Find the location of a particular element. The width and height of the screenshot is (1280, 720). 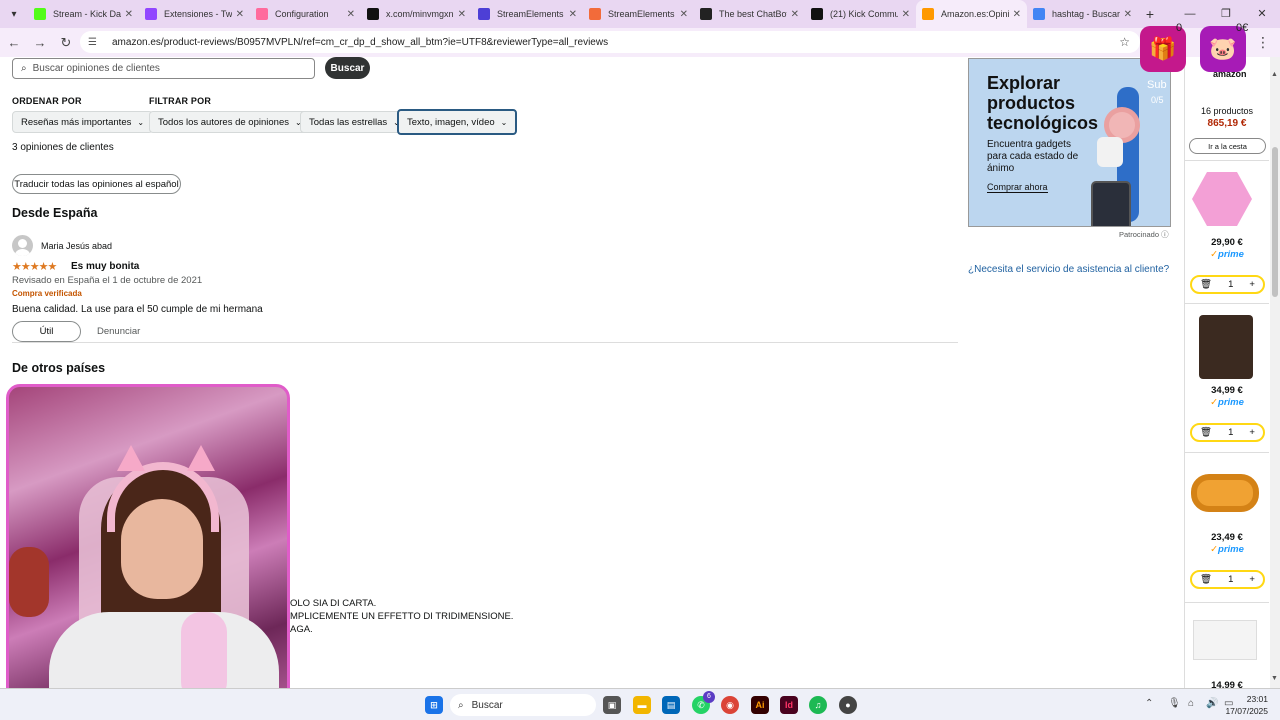

media-filter-dropdown: Texto, imagen, vídeo ⌄ is located at coordinates (457, 122).